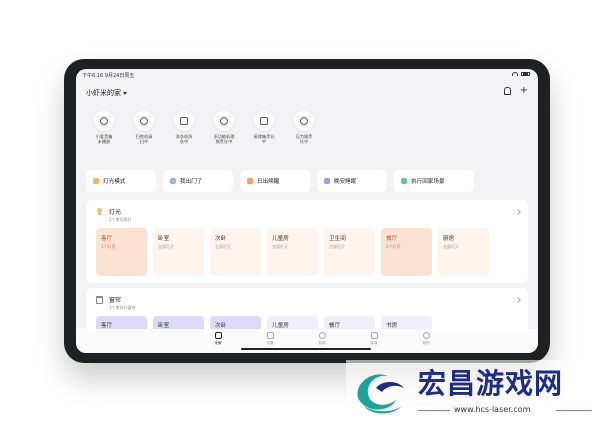 This screenshot has height=426, width=600. I want to click on bell-icon, so click(507, 91).